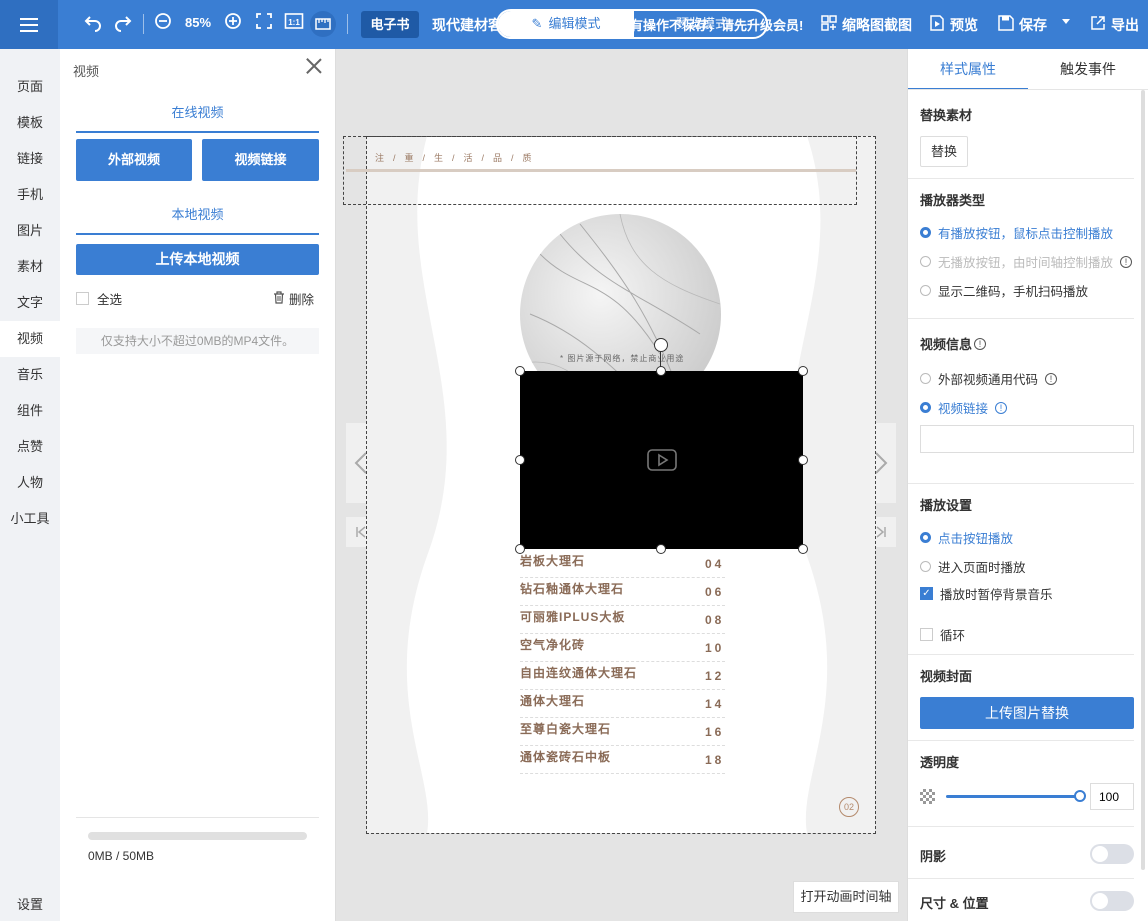 The width and height of the screenshot is (1148, 921). Describe the element at coordinates (622, 592) in the screenshot. I see `toc-row: 钻石釉通体大理石 06` at that location.